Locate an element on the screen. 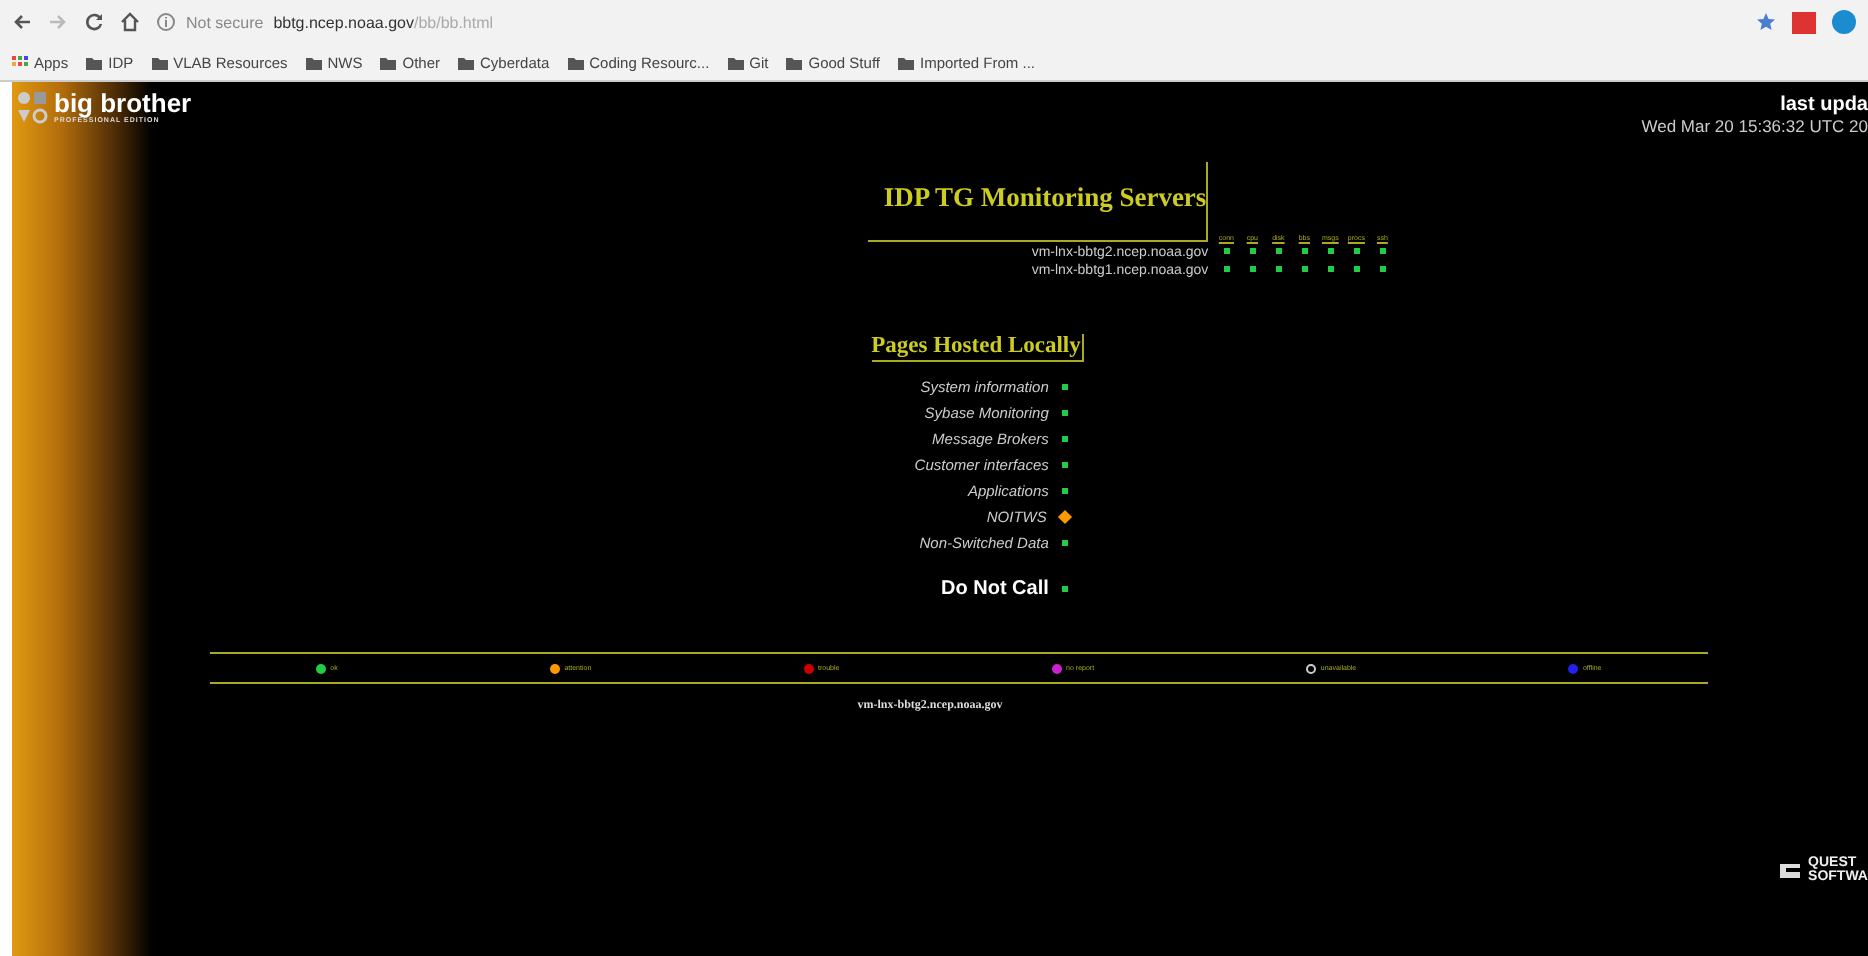 The image size is (1868, 956). apps-grid-icon is located at coordinates (20, 62).